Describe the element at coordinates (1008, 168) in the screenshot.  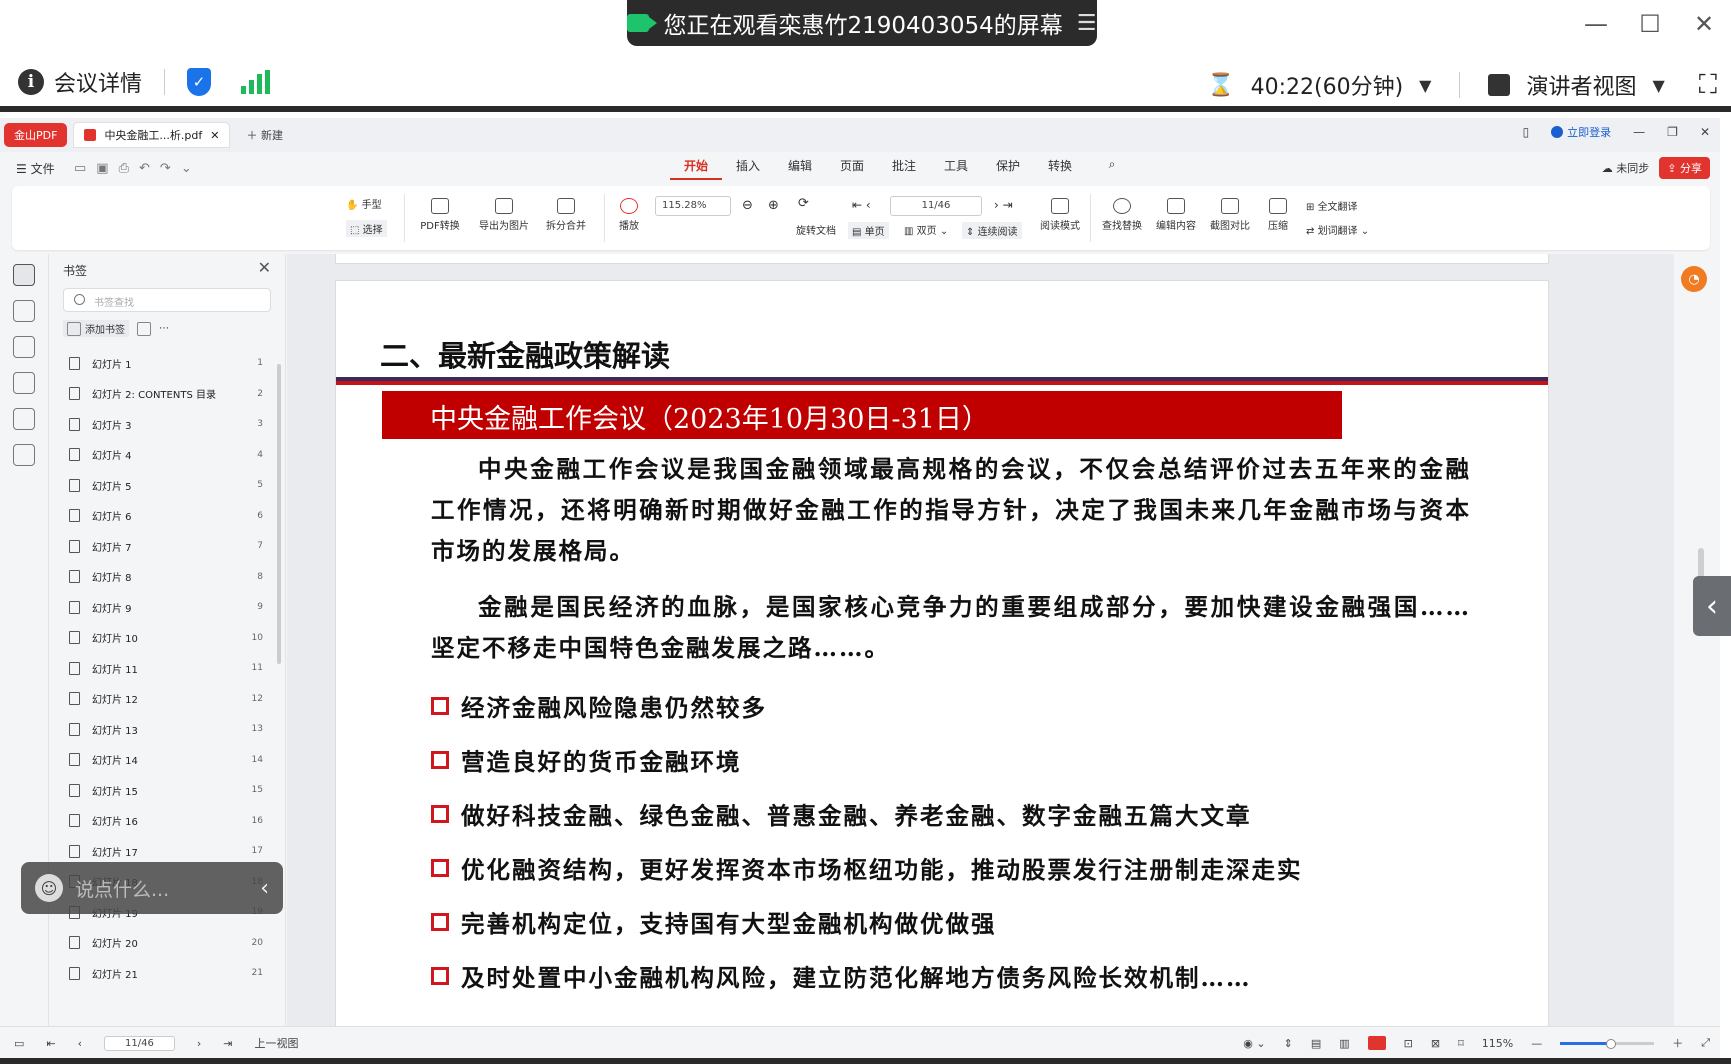
I see `tab-protect: 保护` at that location.